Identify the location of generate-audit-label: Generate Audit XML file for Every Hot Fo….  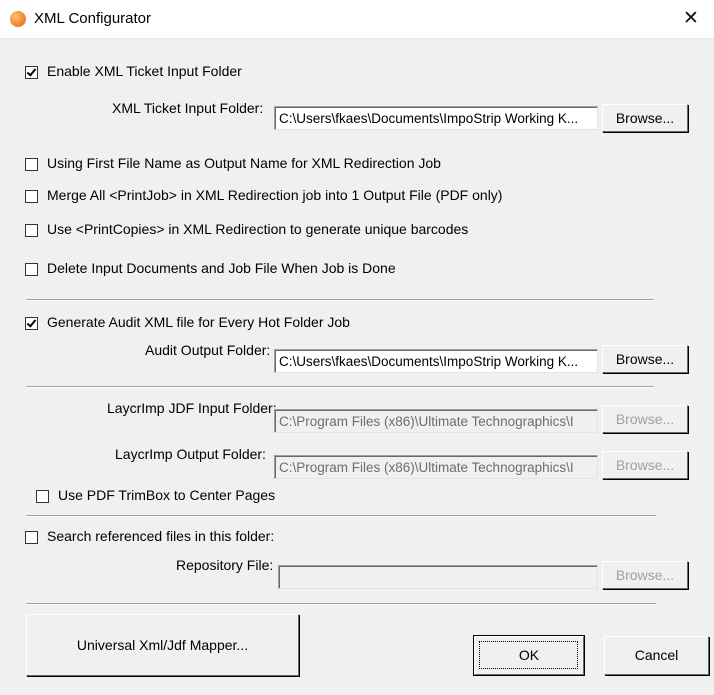
(198, 322).